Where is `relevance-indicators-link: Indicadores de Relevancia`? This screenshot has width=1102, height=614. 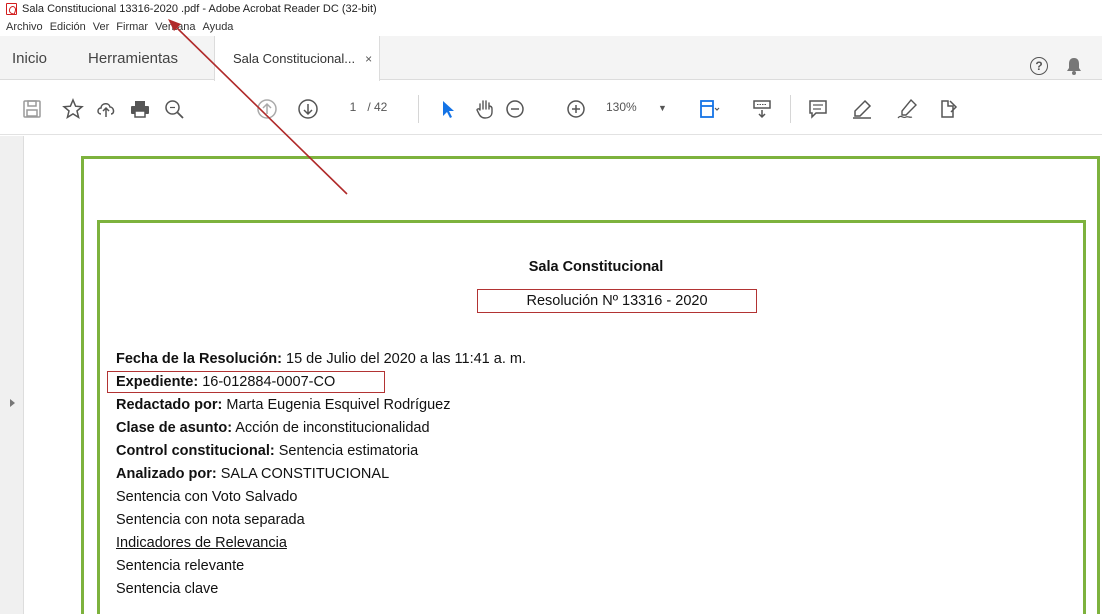
relevance-indicators-link: Indicadores de Relevancia is located at coordinates (201, 543).